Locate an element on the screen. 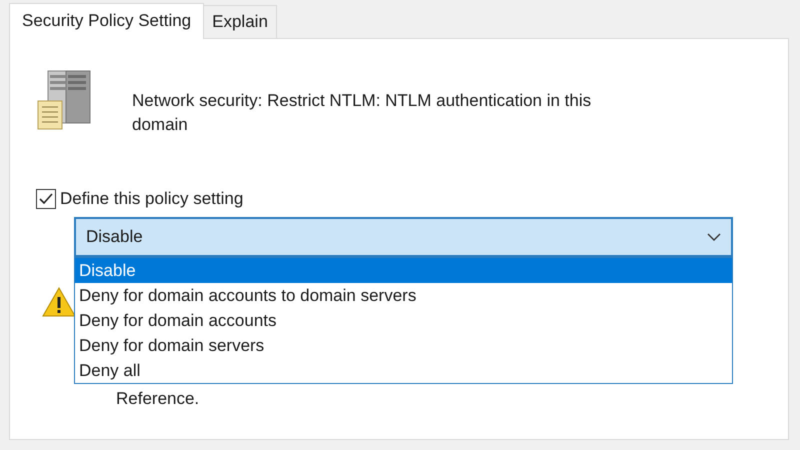 The height and width of the screenshot is (450, 800). tab: Security Policy Setting is located at coordinates (106, 21).